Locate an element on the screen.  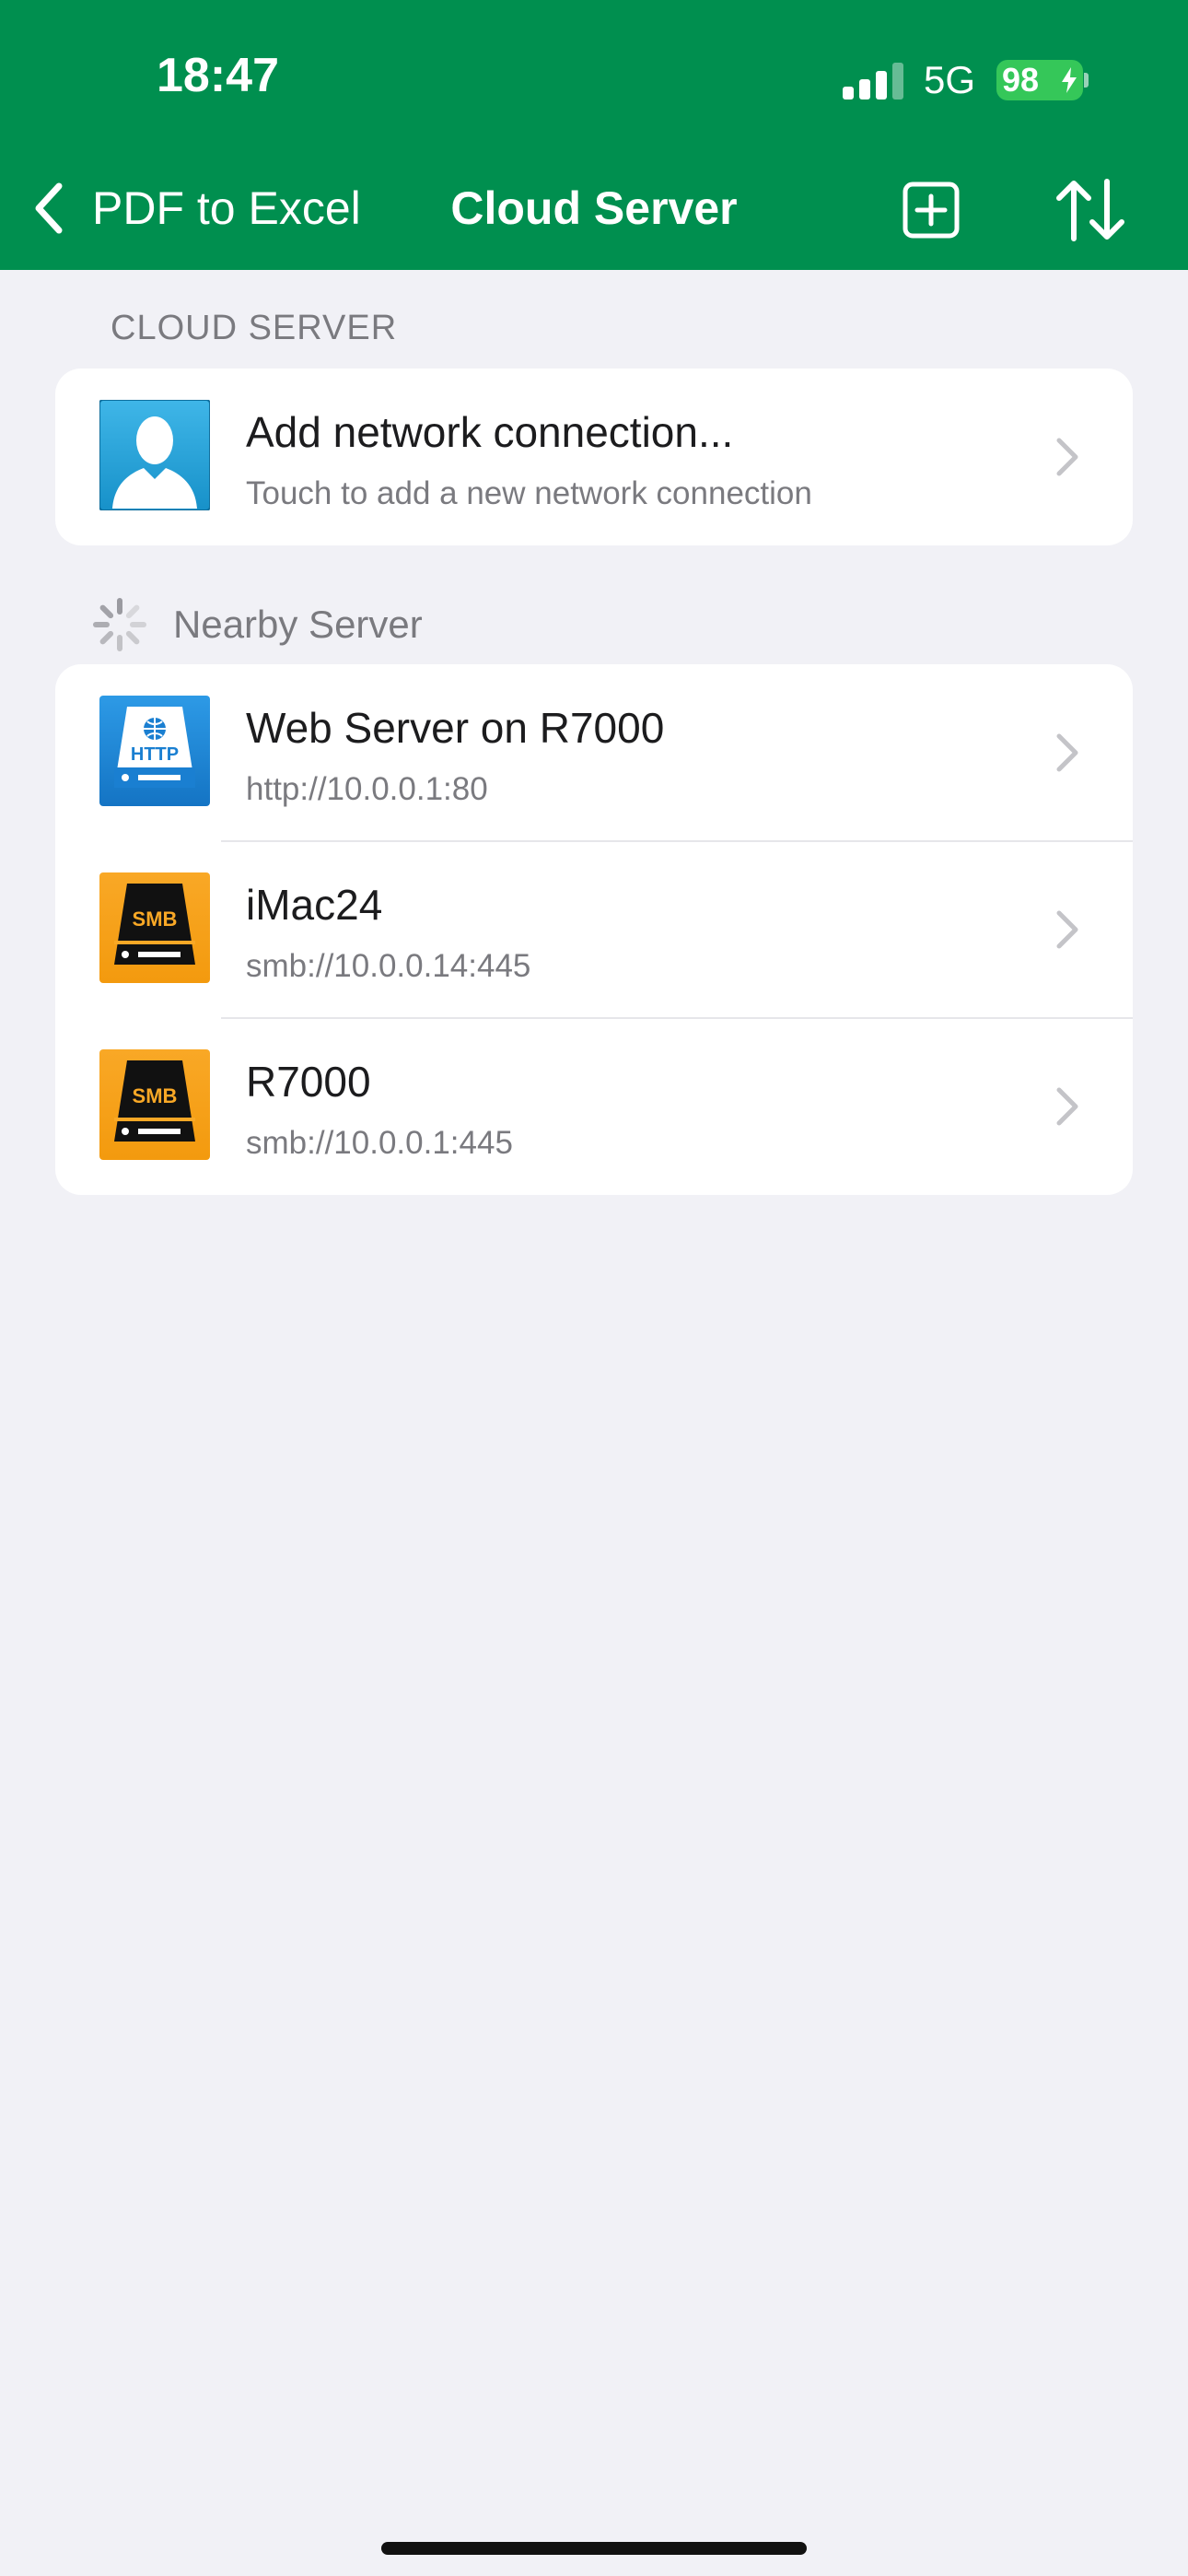
nav-bar: 18:47 5G 98 PDF to Excel Cloud Server is located at coordinates (594, 135).